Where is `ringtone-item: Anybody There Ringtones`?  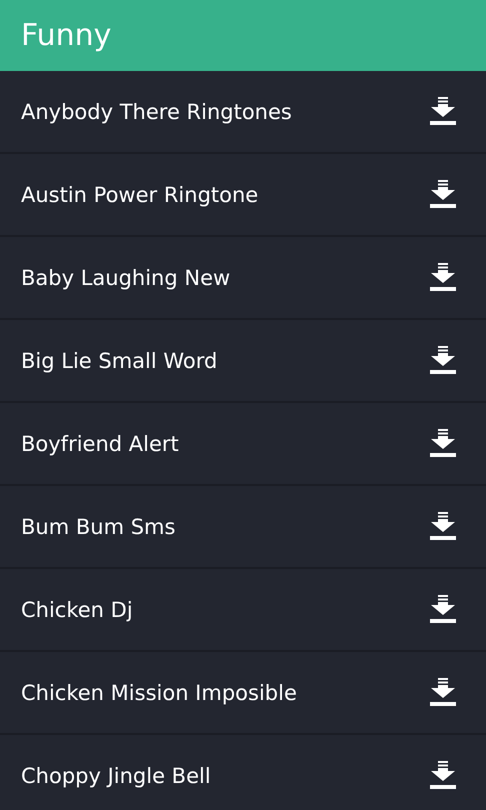 ringtone-item: Anybody There Ringtones is located at coordinates (243, 112).